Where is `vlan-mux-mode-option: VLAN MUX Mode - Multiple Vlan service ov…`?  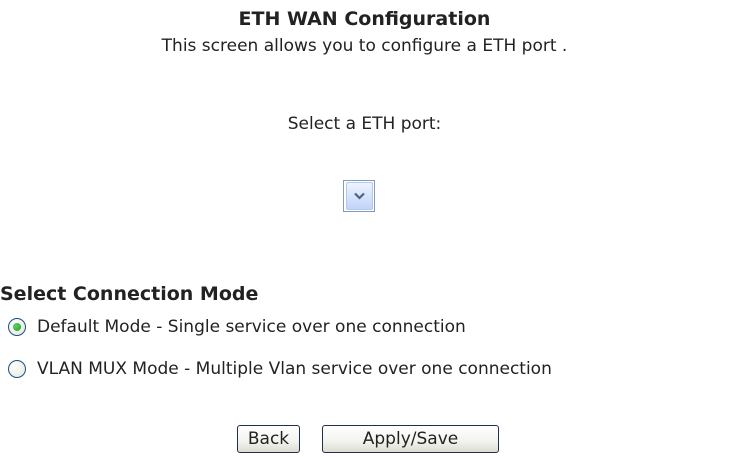 vlan-mux-mode-option: VLAN MUX Mode - Multiple Vlan service ov… is located at coordinates (280, 369).